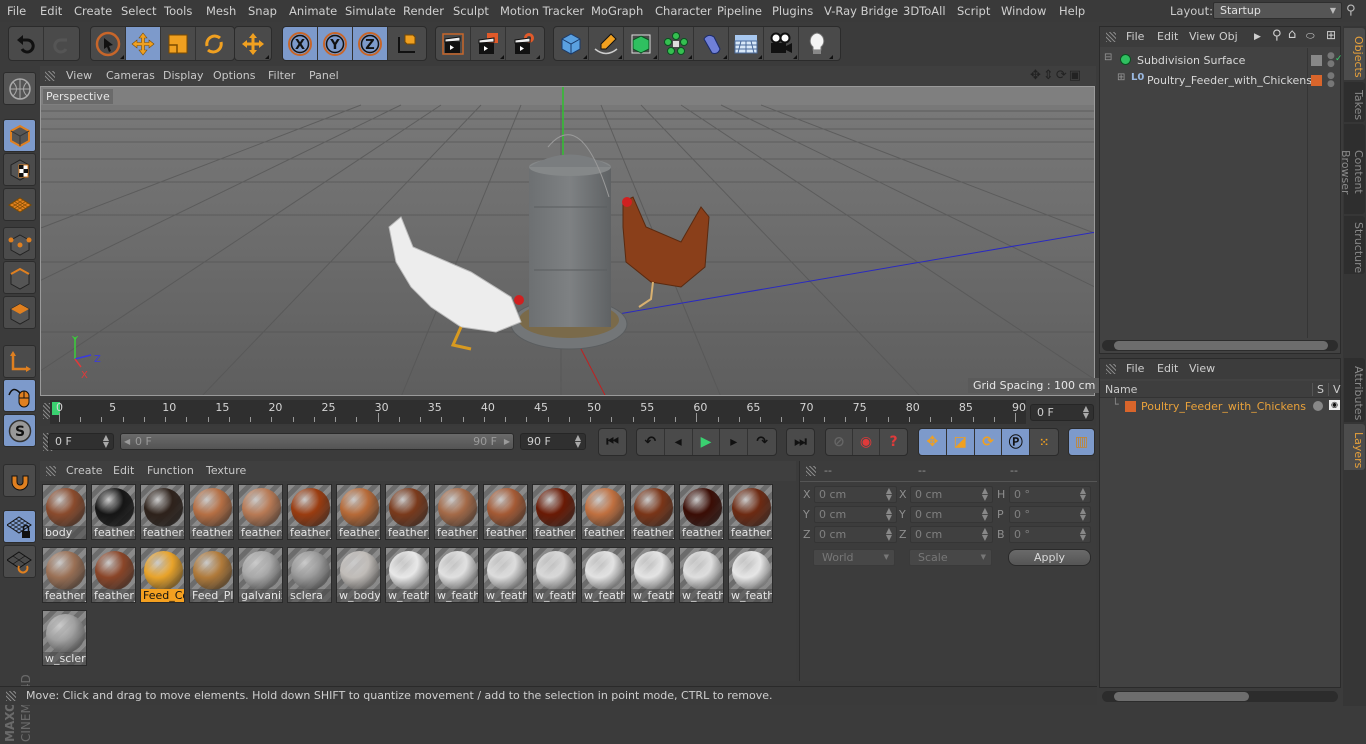  Describe the element at coordinates (19, 204) in the screenshot. I see `workplane-mode-icon` at that location.